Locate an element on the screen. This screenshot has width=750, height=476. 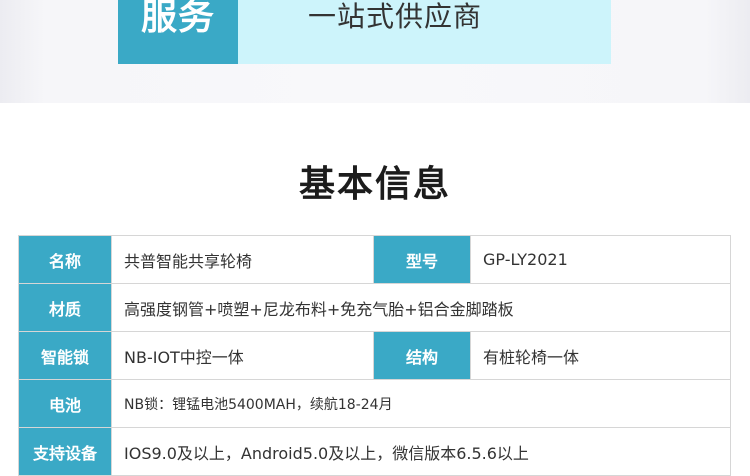
spec-value-lock: NB-IOT中控一体 is located at coordinates (242, 355).